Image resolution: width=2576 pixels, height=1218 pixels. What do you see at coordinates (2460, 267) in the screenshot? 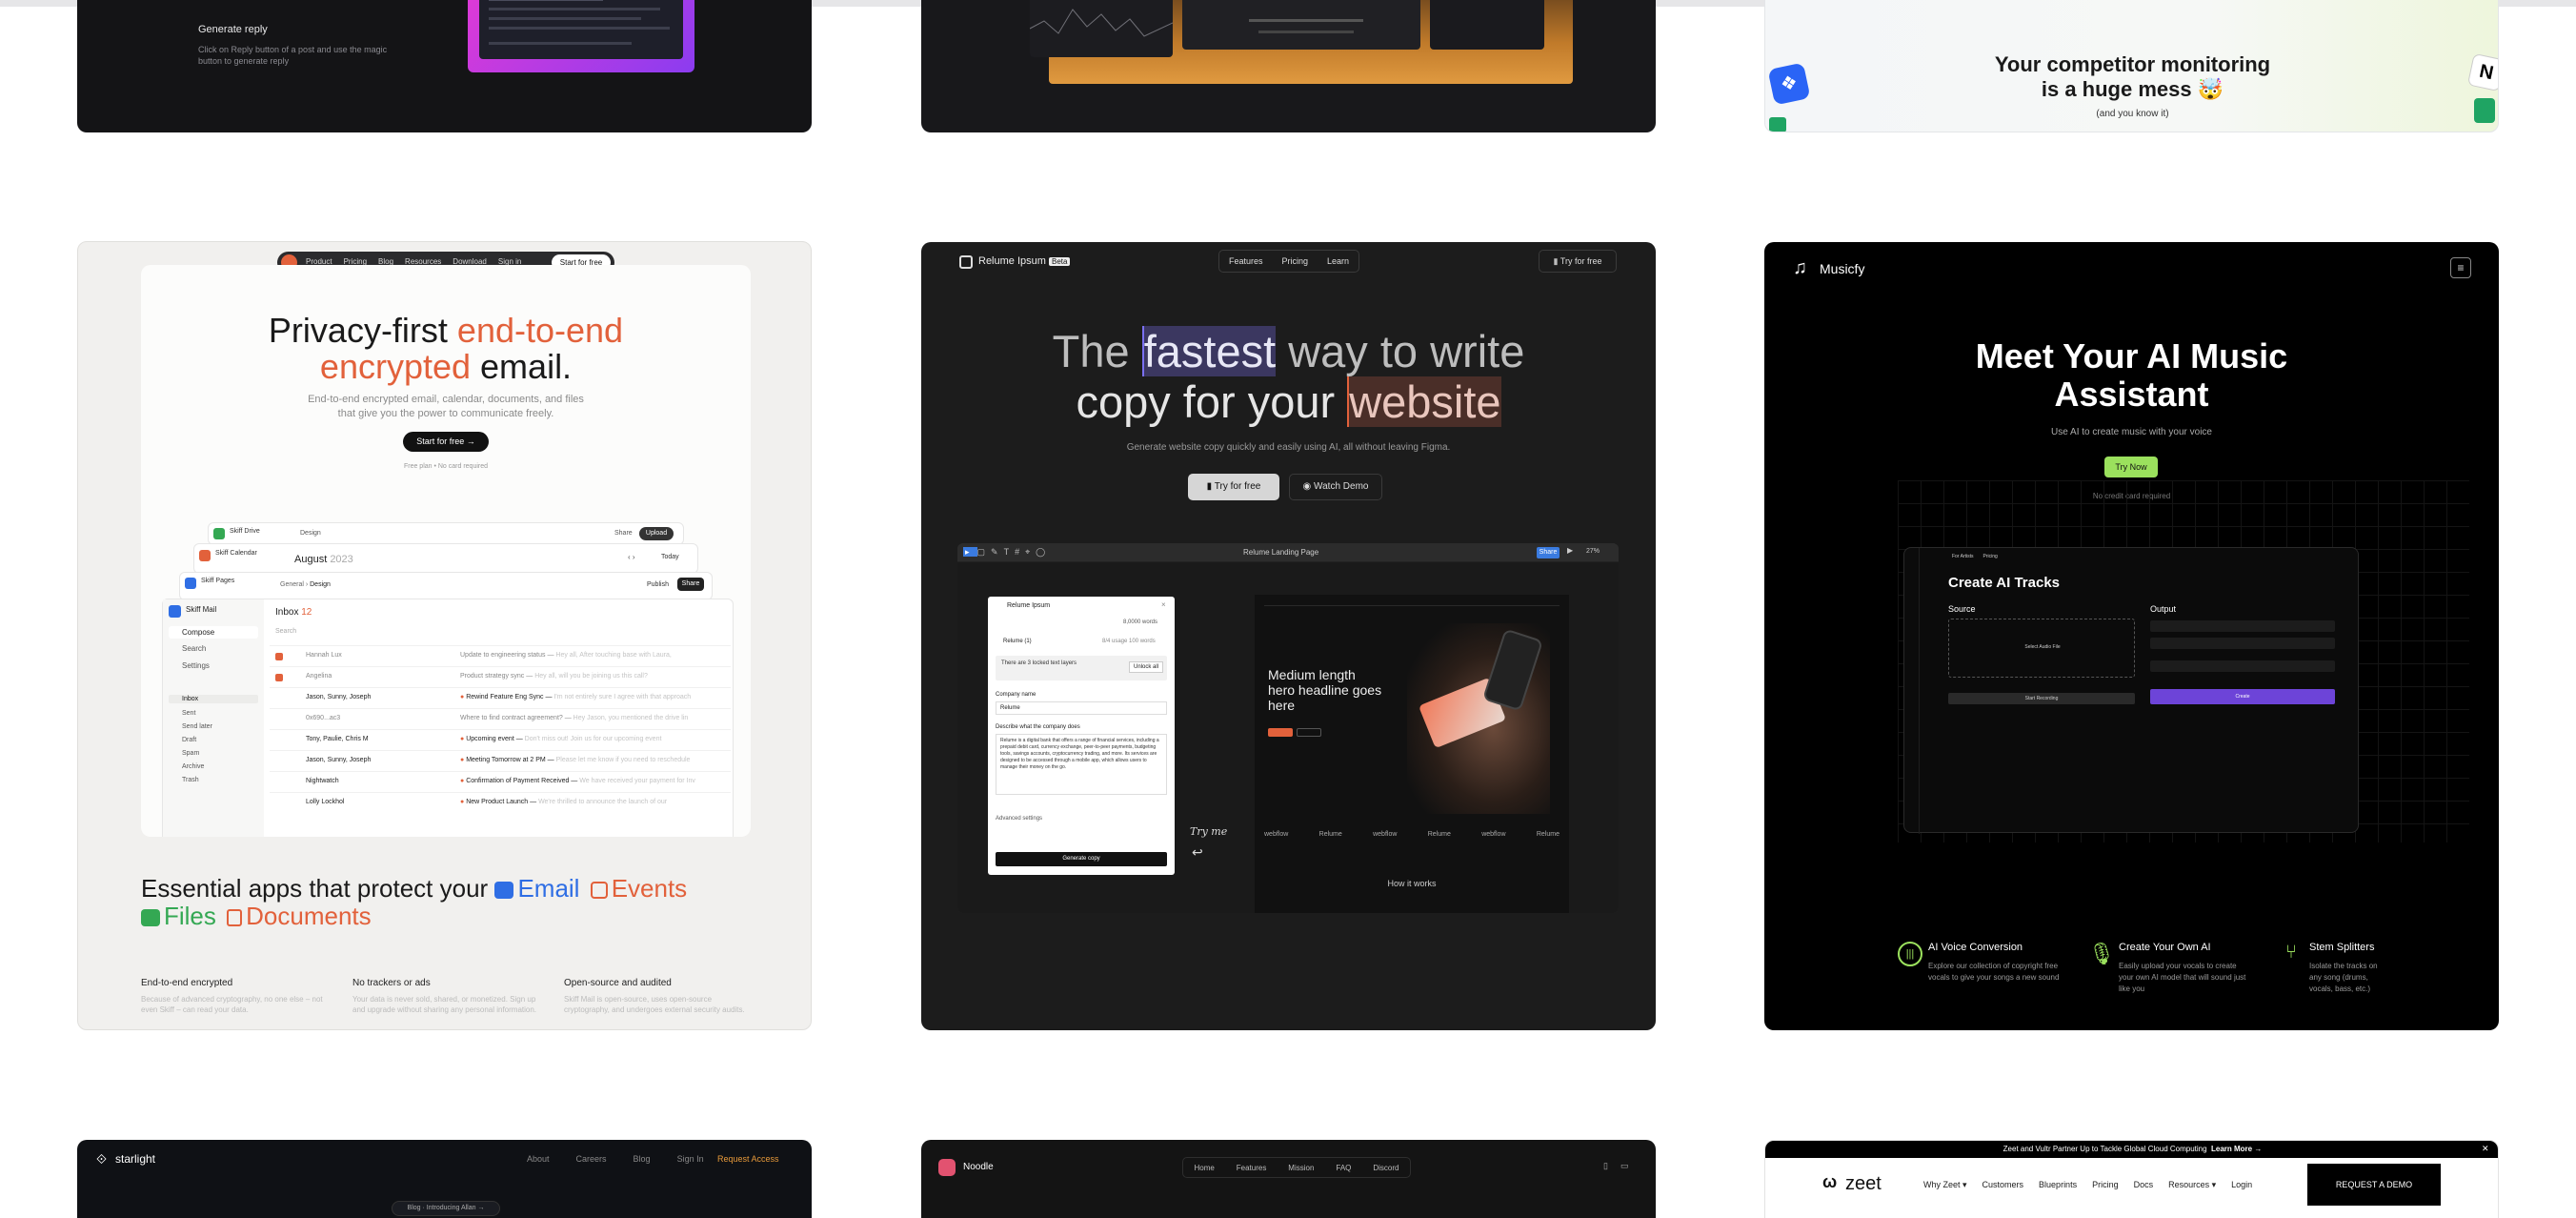
I see `menu-icon: ≡` at bounding box center [2460, 267].